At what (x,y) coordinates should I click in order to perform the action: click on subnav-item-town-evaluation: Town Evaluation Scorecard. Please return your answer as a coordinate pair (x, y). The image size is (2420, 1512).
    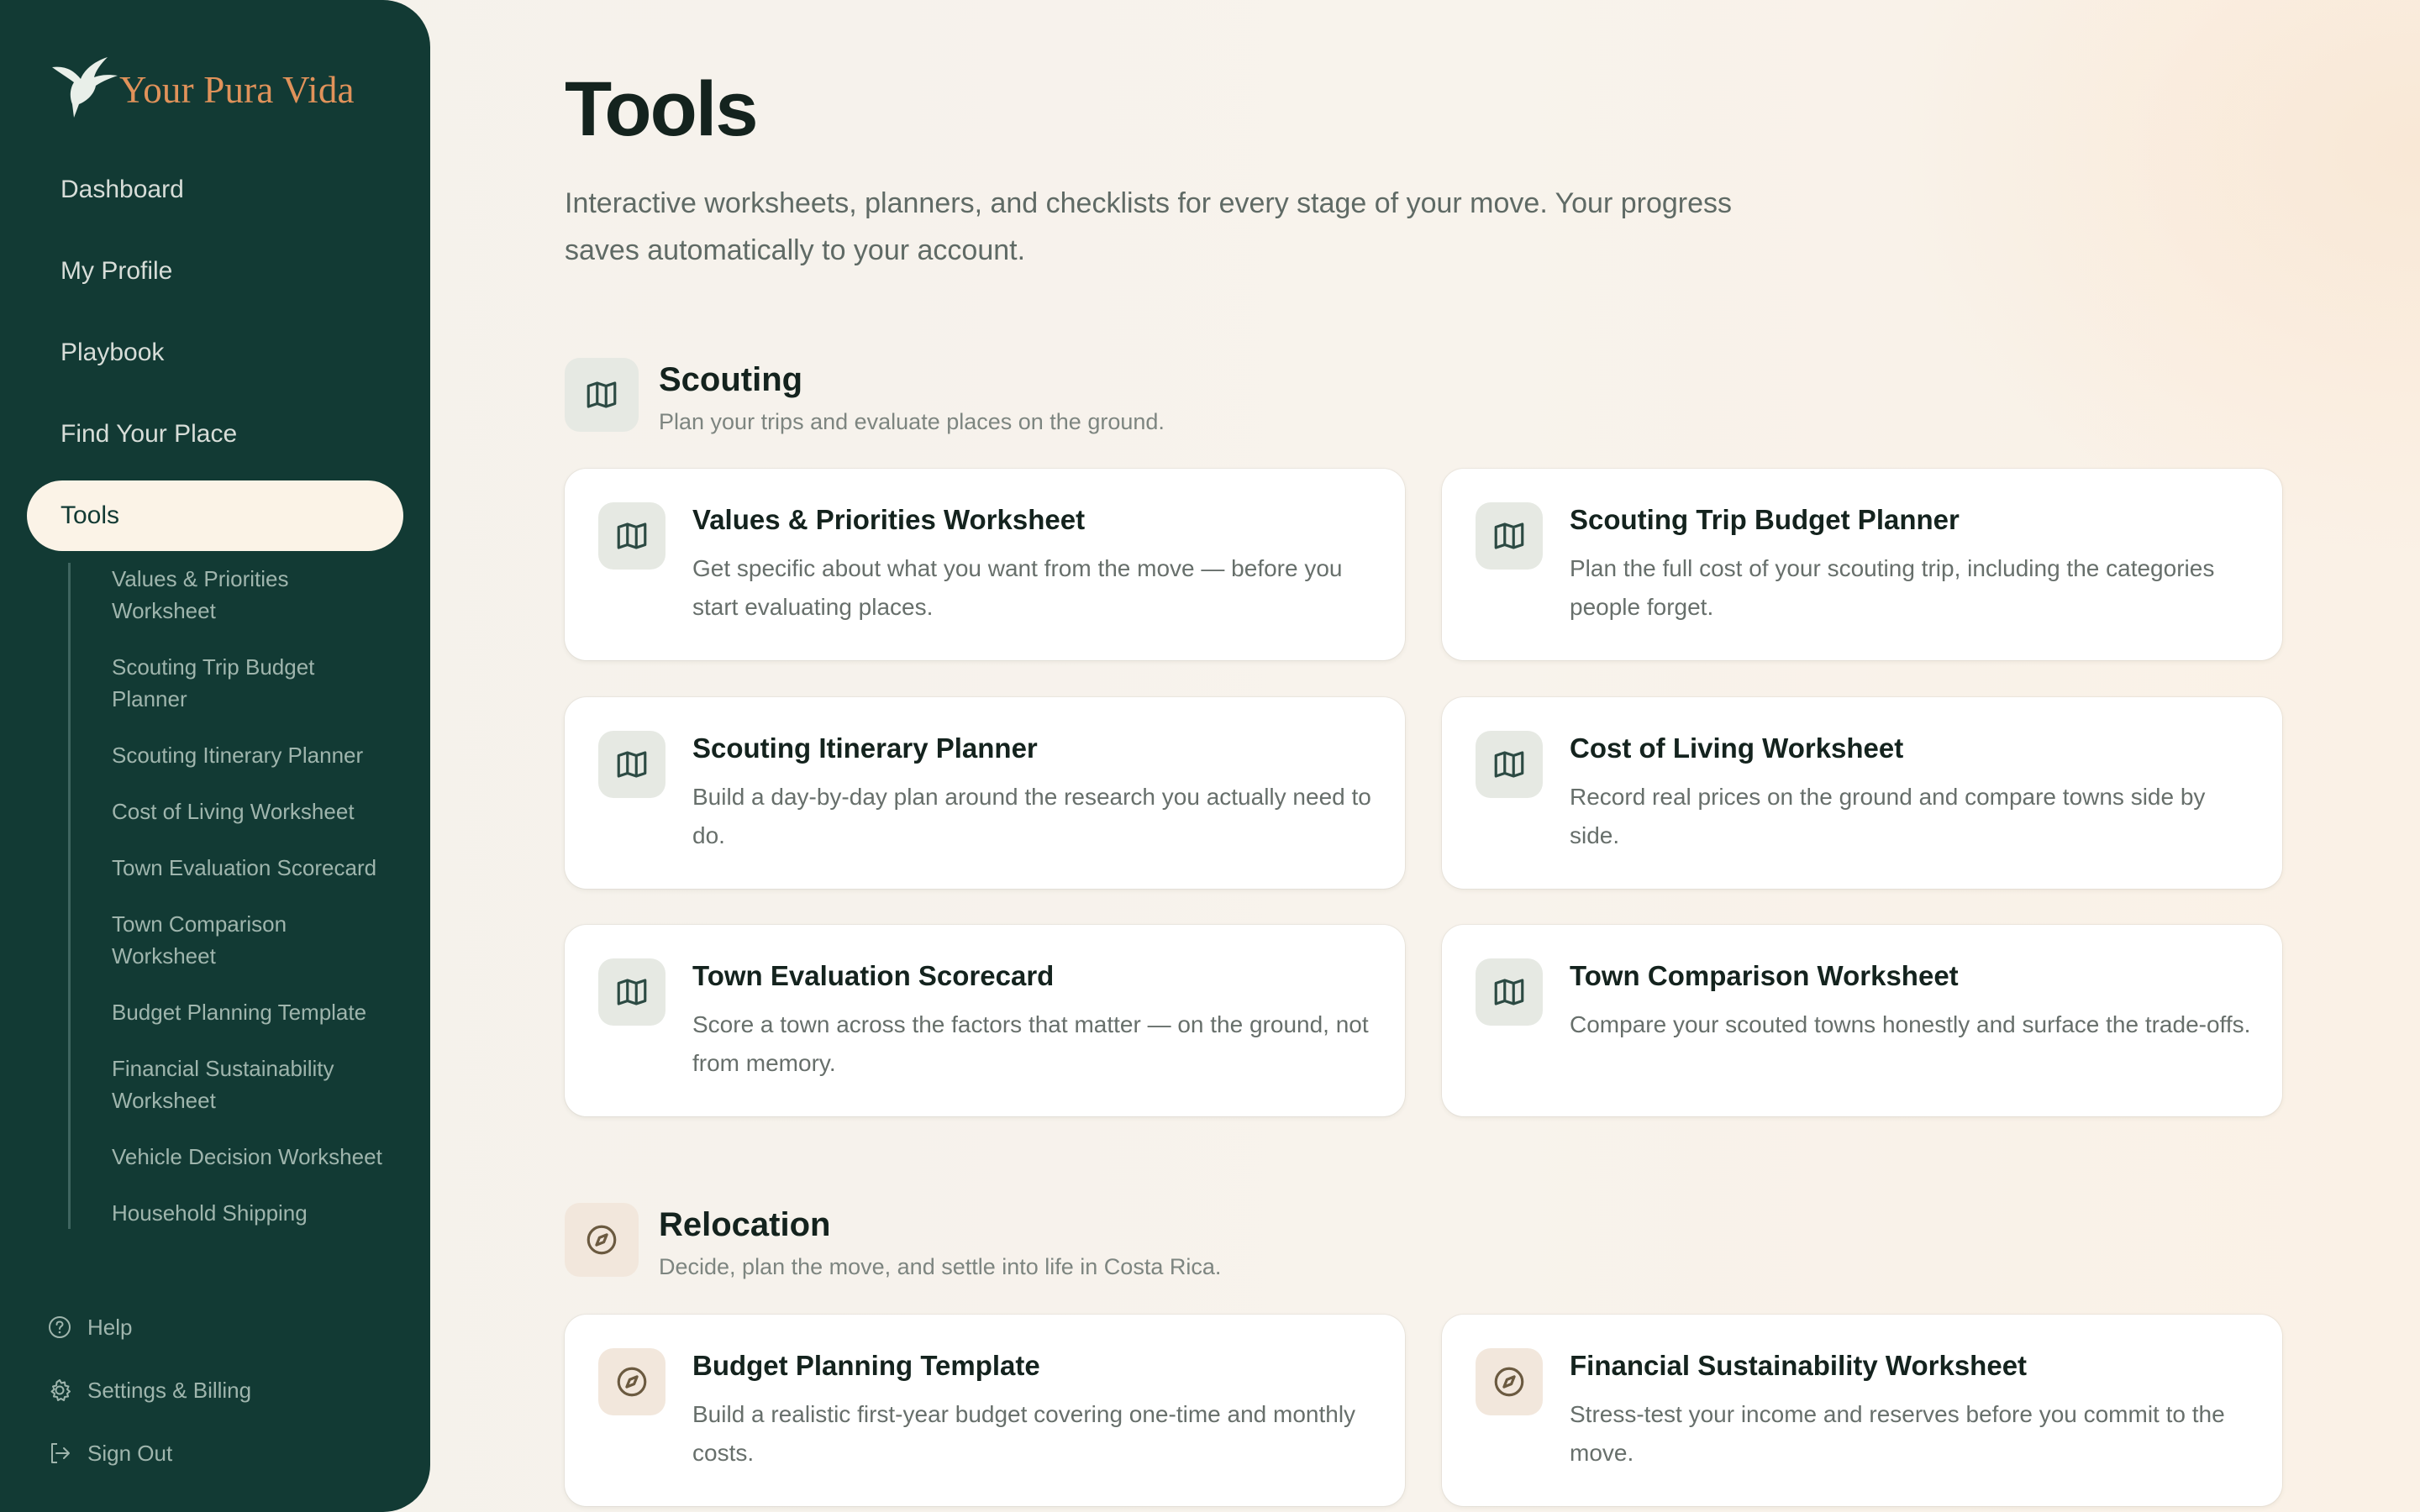
    Looking at the image, I should click on (254, 868).